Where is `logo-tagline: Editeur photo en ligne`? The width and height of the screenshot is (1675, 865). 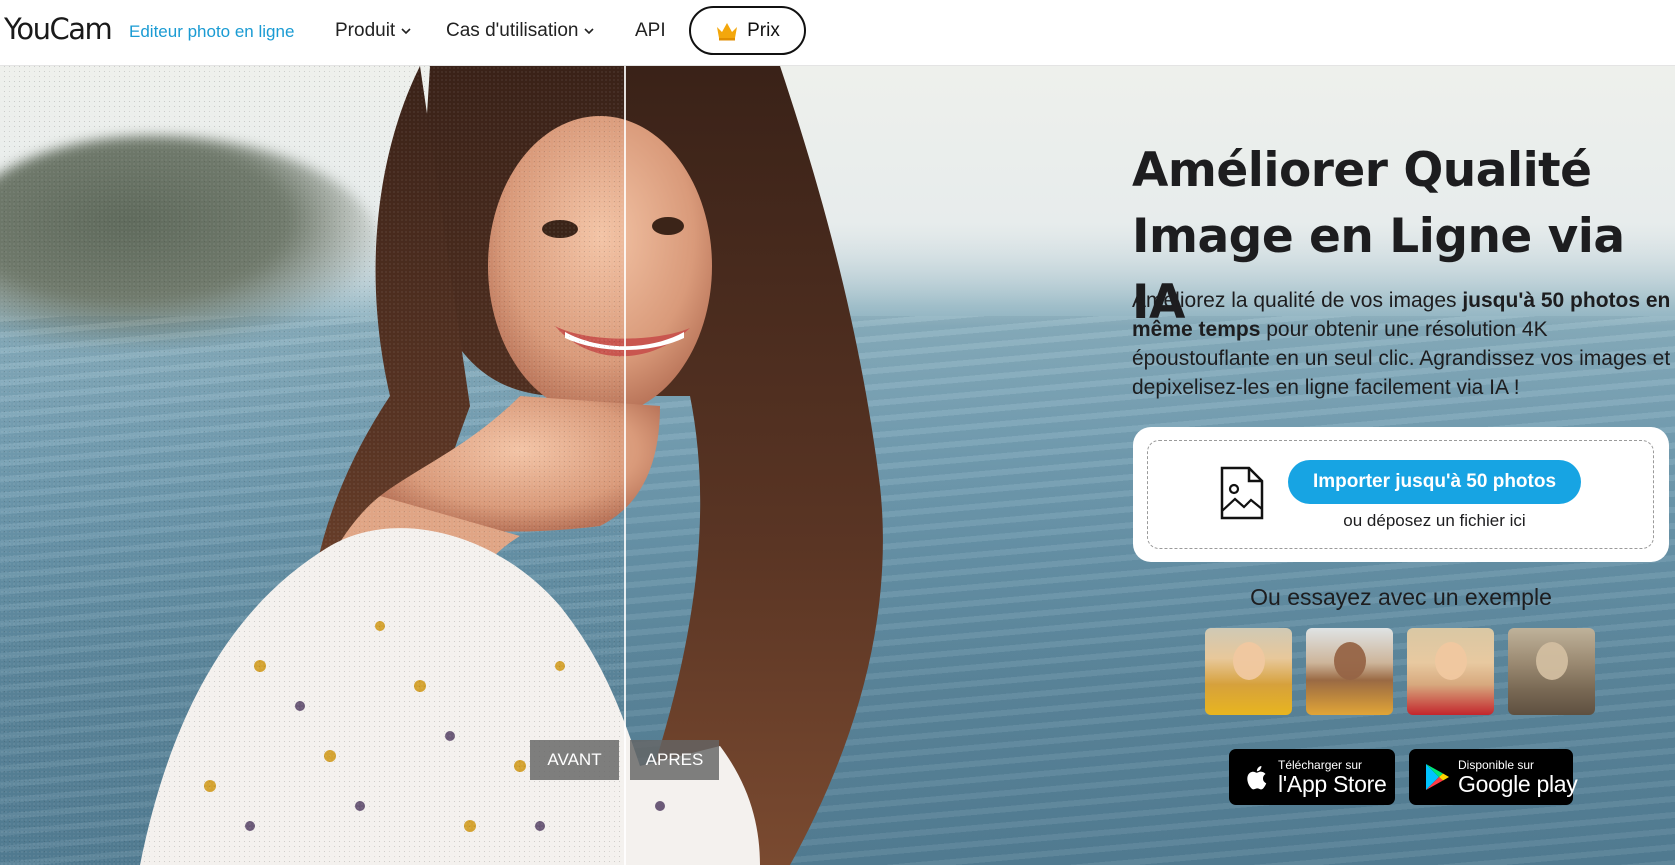
logo-tagline: Editeur photo en ligne is located at coordinates (211, 32).